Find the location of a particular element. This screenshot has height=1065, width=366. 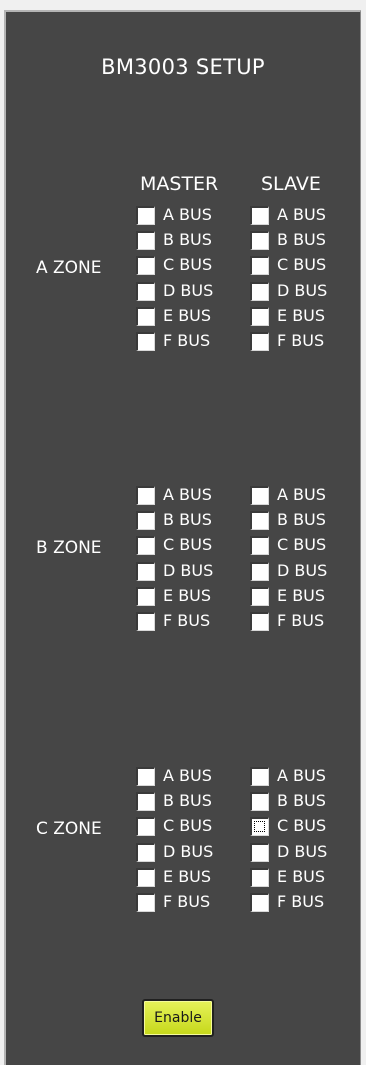

slave-column-header: SLAVE is located at coordinates (291, 184).